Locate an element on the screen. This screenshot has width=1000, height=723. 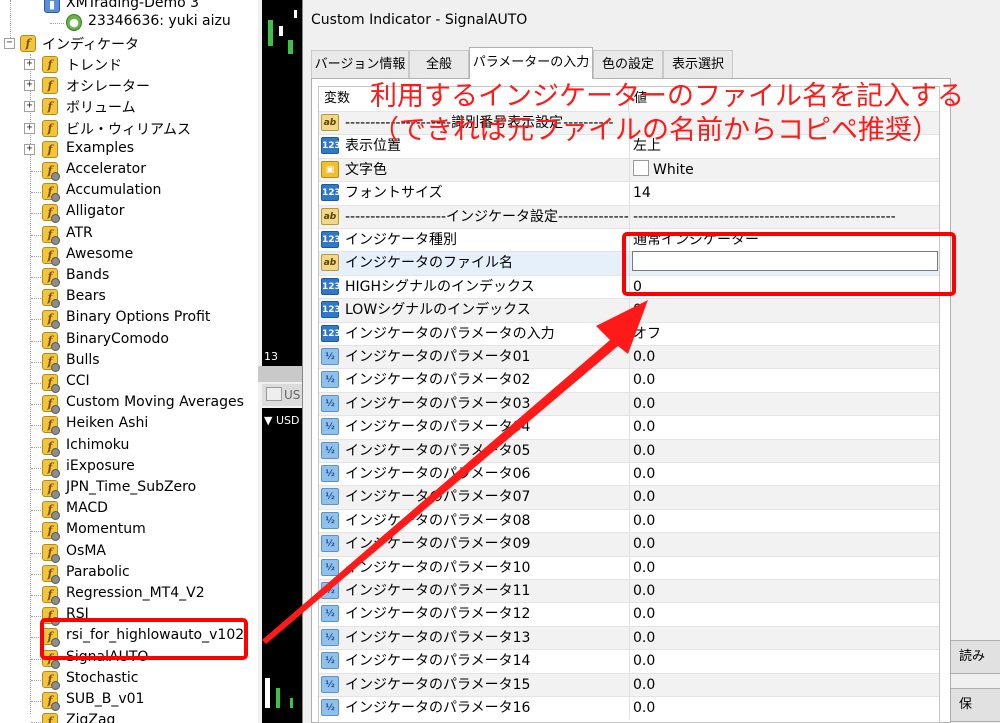
tree-folder: + f ビル・ウィリアムス is located at coordinates (129, 128).